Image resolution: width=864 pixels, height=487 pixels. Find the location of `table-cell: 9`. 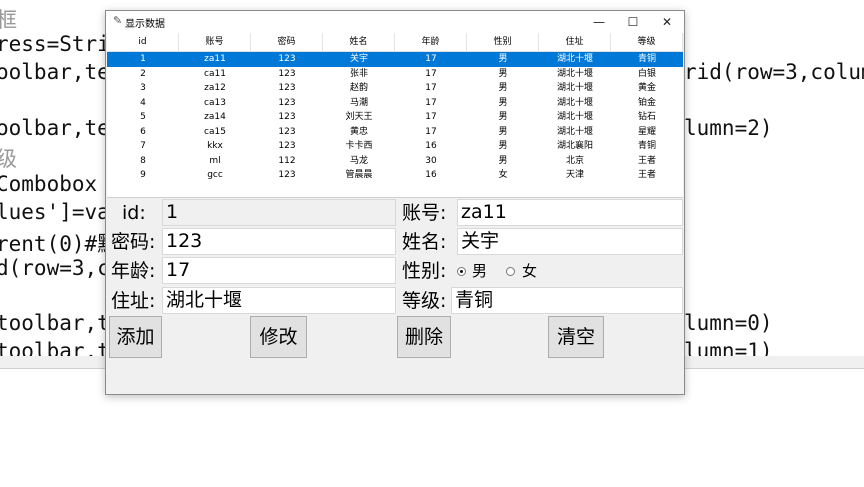

table-cell: 9 is located at coordinates (143, 175).